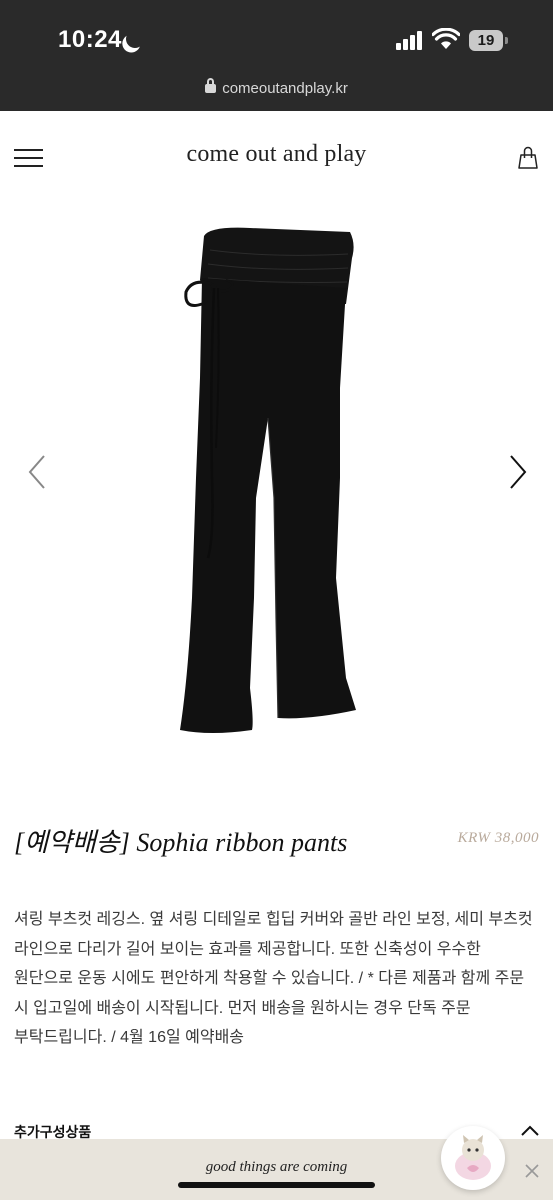  I want to click on home-indicator, so click(276, 1185).